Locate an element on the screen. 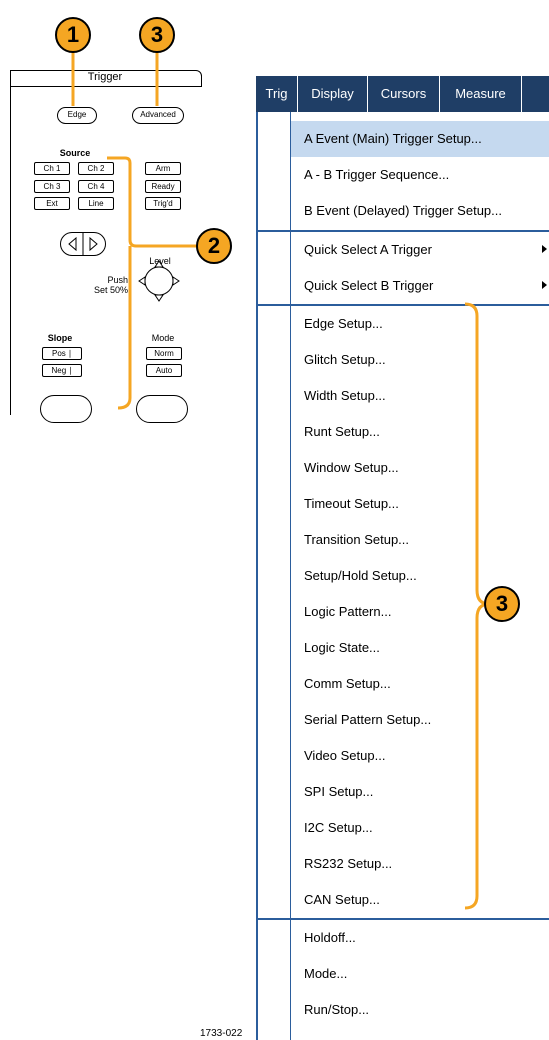  menu-gutter is located at coordinates (273, 576).